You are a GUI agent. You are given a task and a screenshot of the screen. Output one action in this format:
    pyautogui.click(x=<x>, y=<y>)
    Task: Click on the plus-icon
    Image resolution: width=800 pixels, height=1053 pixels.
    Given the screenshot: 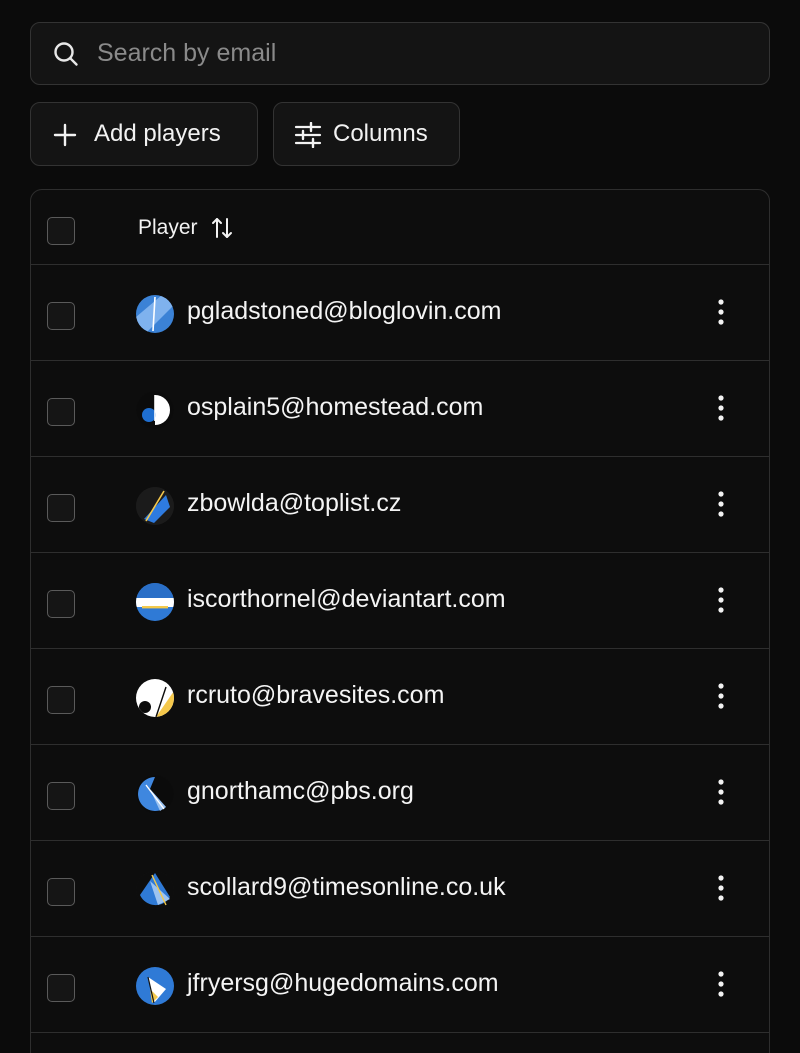 What is the action you would take?
    pyautogui.click(x=65, y=135)
    